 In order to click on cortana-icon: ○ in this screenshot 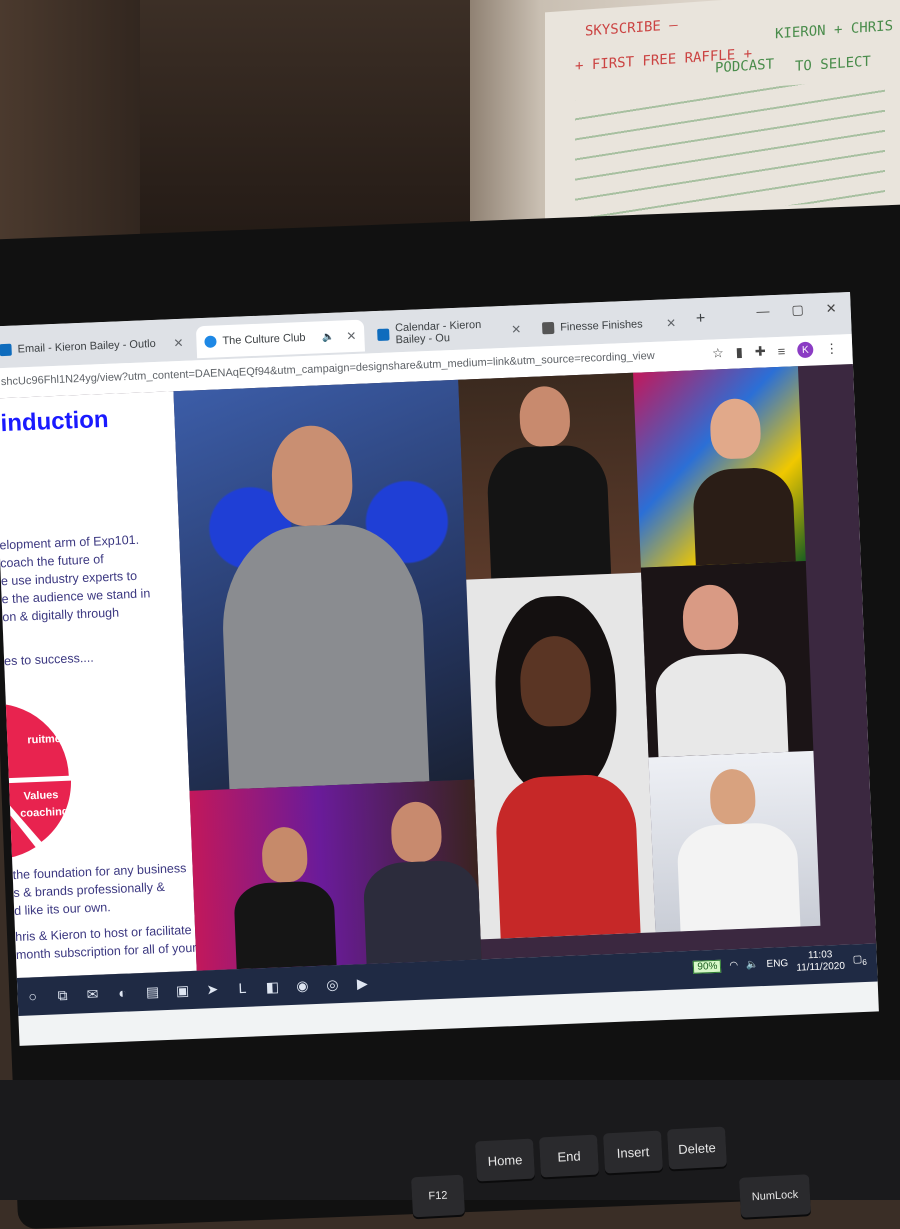, I will do `click(32, 996)`.